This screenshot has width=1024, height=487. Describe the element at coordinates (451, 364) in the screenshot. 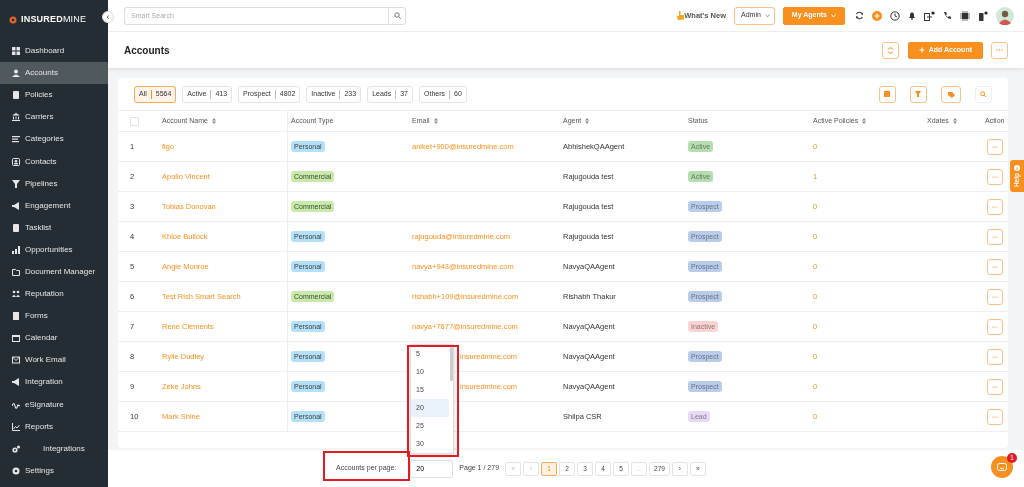

I see `scrollbar-thumb` at that location.